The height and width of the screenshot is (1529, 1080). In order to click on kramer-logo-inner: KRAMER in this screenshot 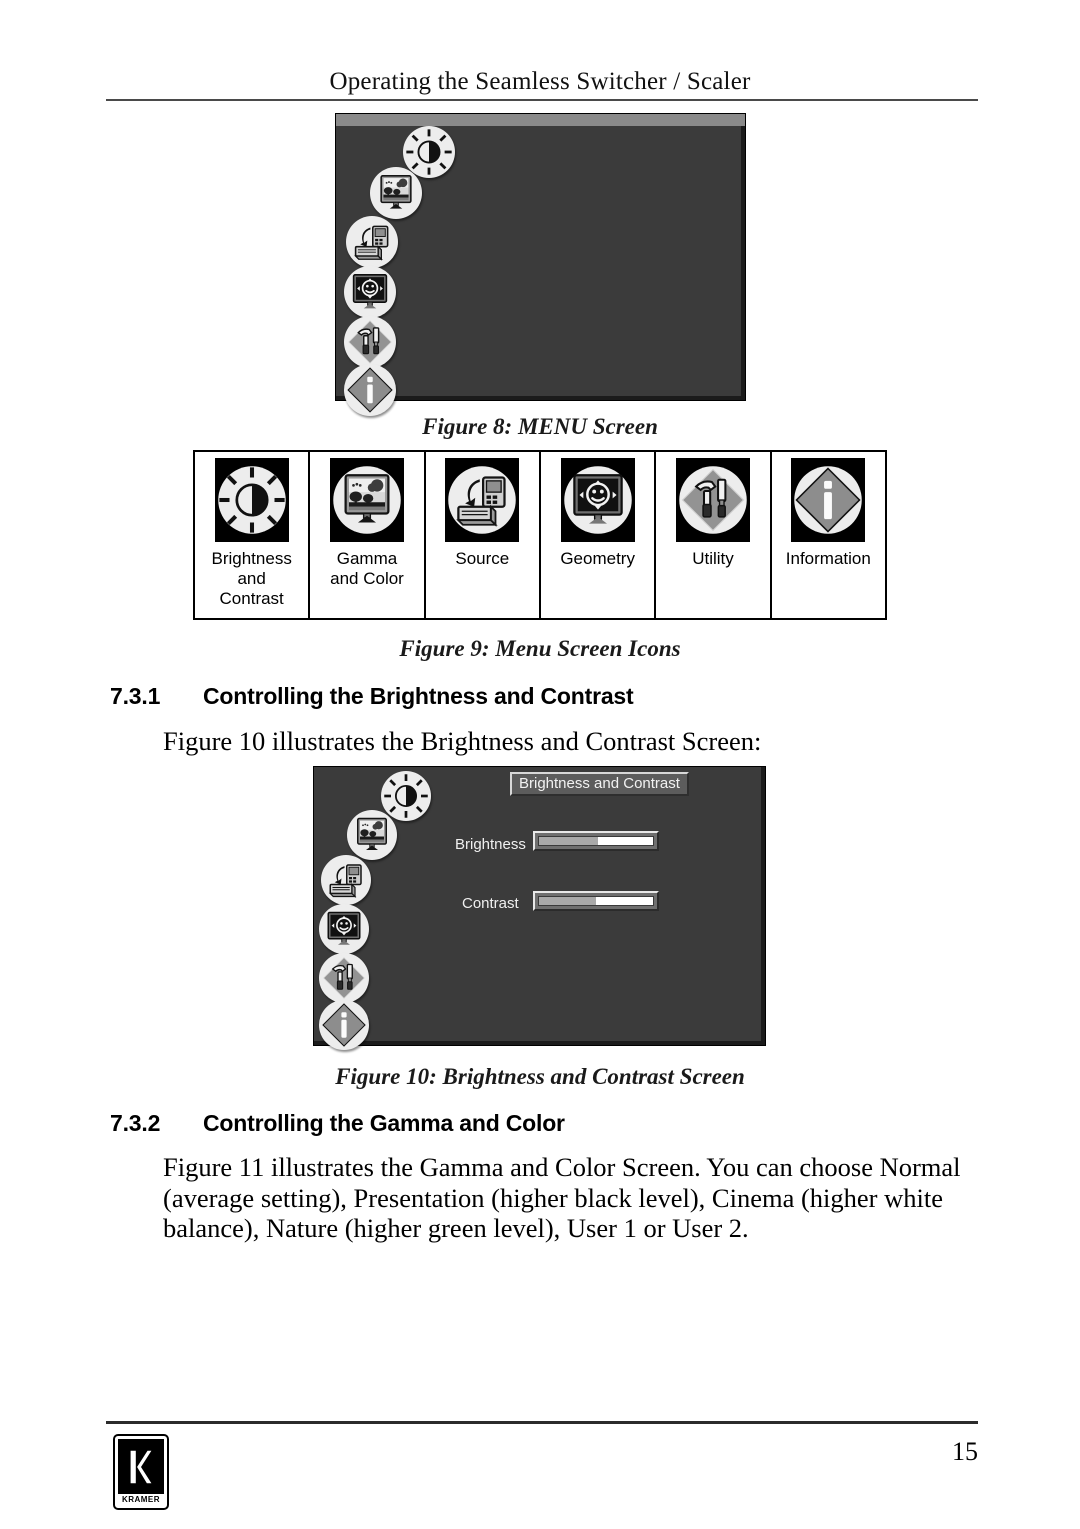, I will do `click(141, 1472)`.